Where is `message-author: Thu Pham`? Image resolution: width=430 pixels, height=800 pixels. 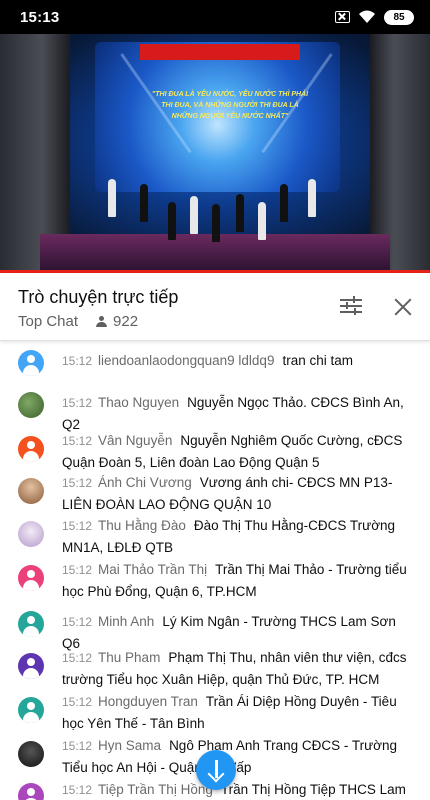 message-author: Thu Pham is located at coordinates (129, 657).